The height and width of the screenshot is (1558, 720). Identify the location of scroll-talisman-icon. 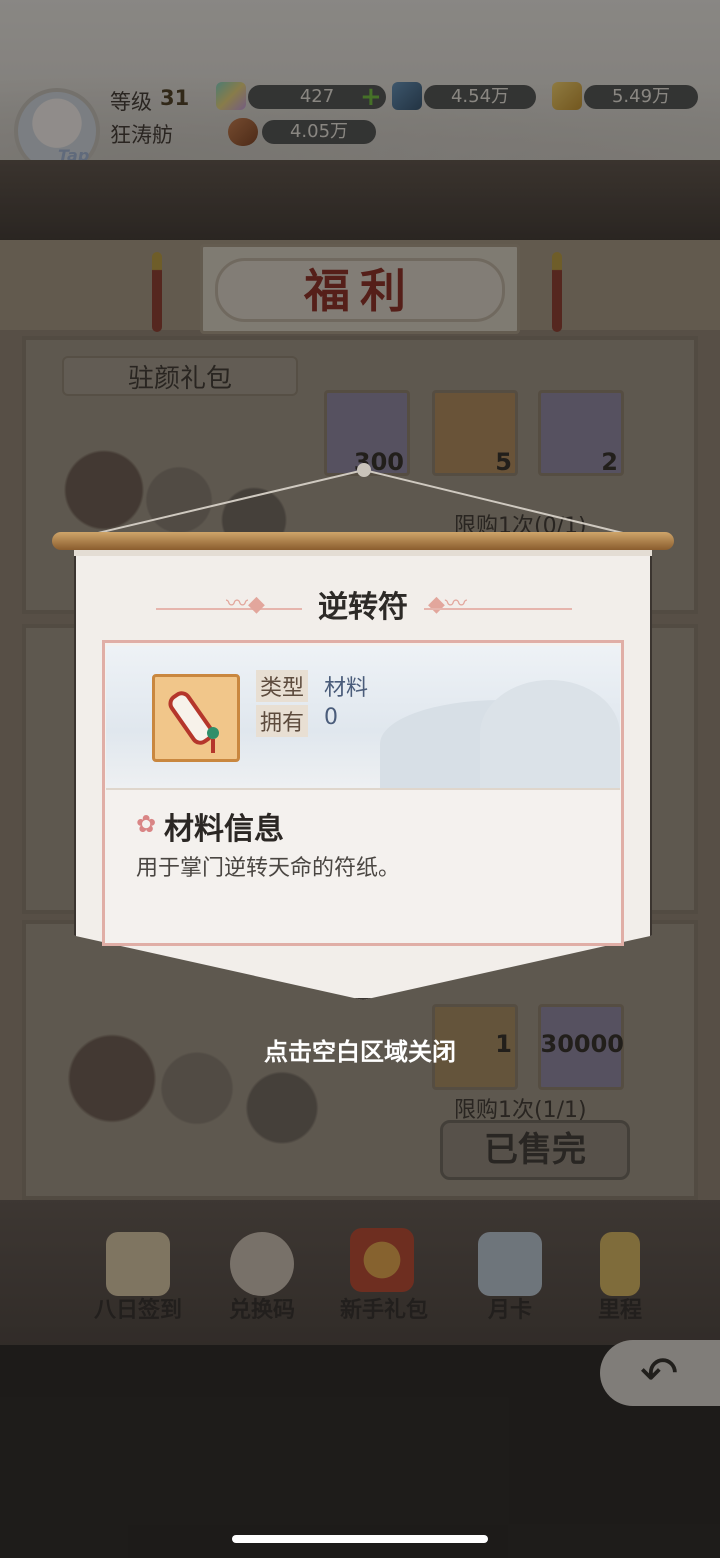
(193, 722).